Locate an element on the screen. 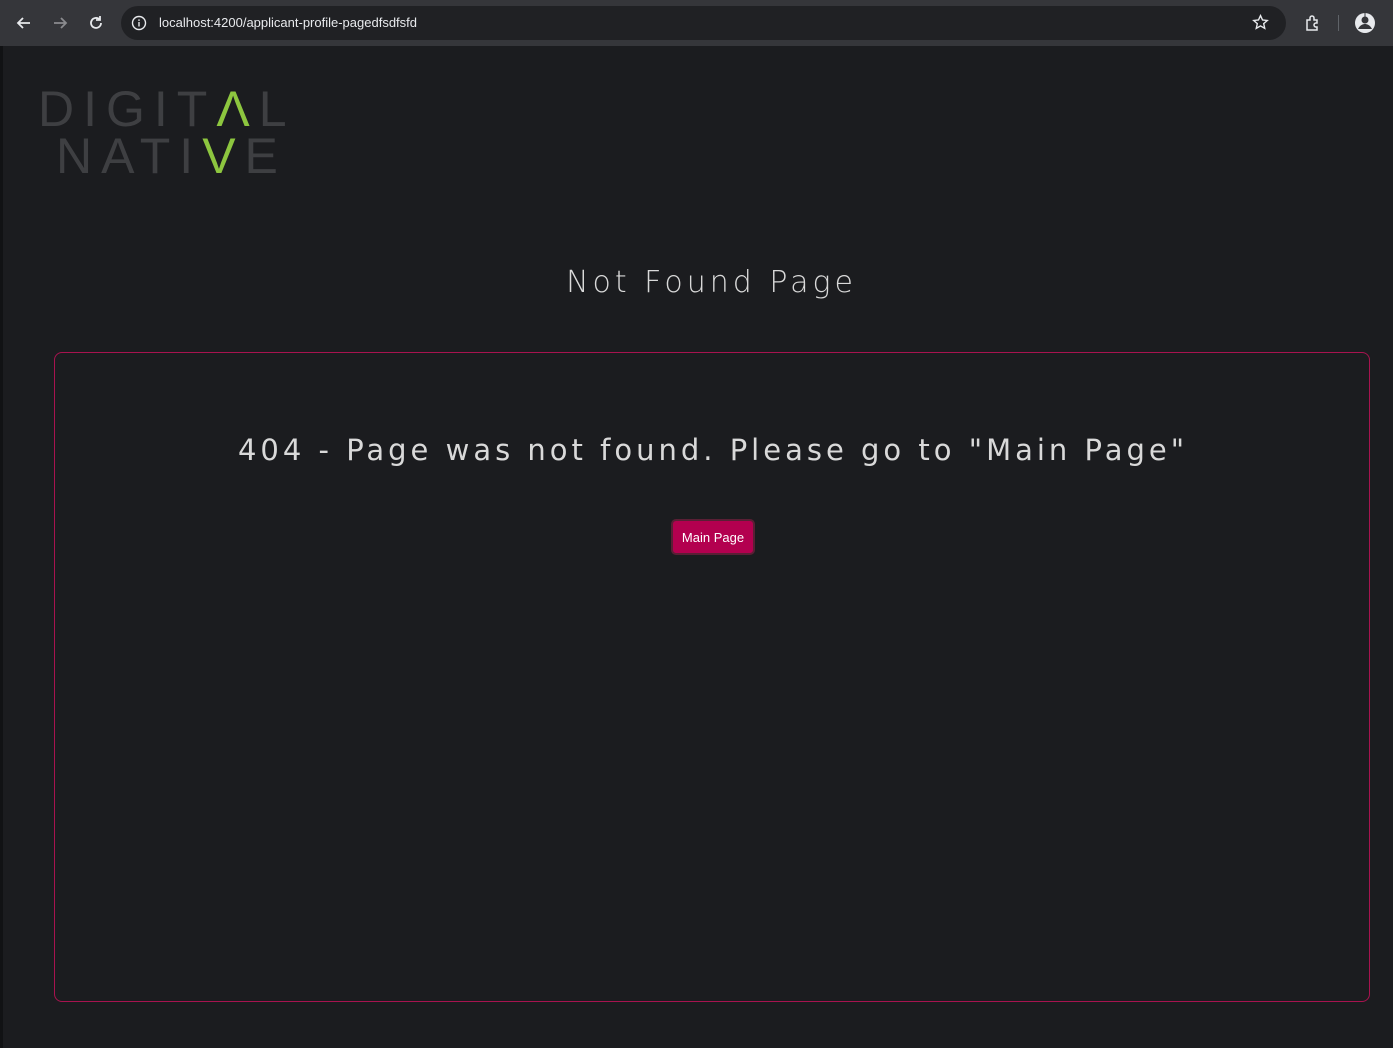 The width and height of the screenshot is (1393, 1048). extensions-icon is located at coordinates (1313, 23).